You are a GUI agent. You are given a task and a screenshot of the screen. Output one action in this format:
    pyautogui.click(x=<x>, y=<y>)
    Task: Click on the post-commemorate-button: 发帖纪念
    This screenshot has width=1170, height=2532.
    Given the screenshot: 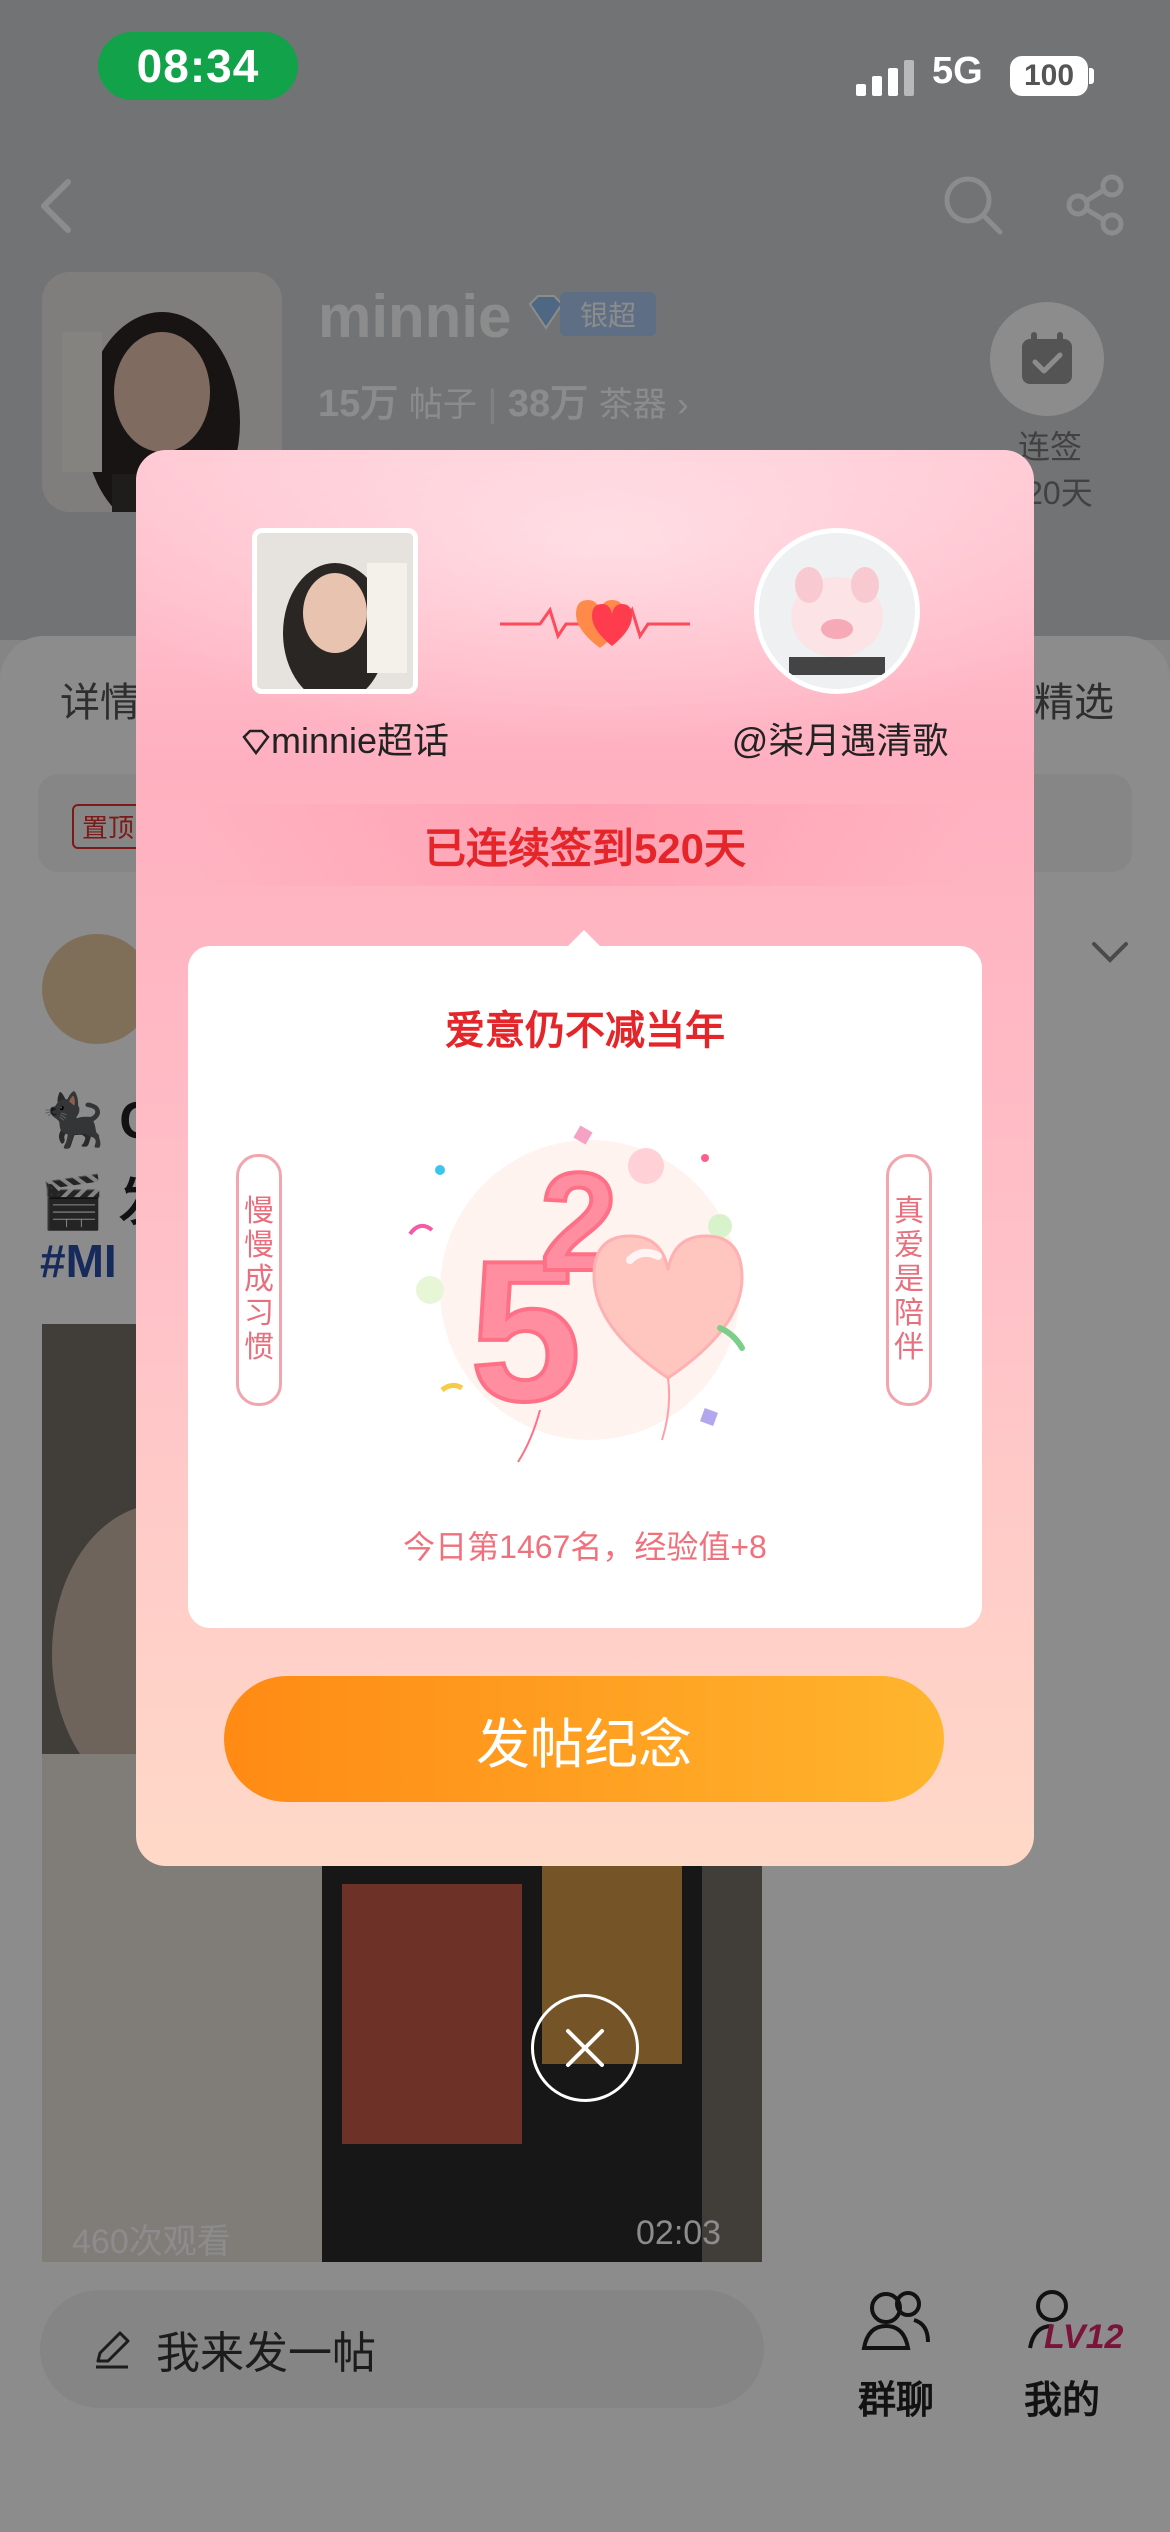 What is the action you would take?
    pyautogui.click(x=584, y=1739)
    